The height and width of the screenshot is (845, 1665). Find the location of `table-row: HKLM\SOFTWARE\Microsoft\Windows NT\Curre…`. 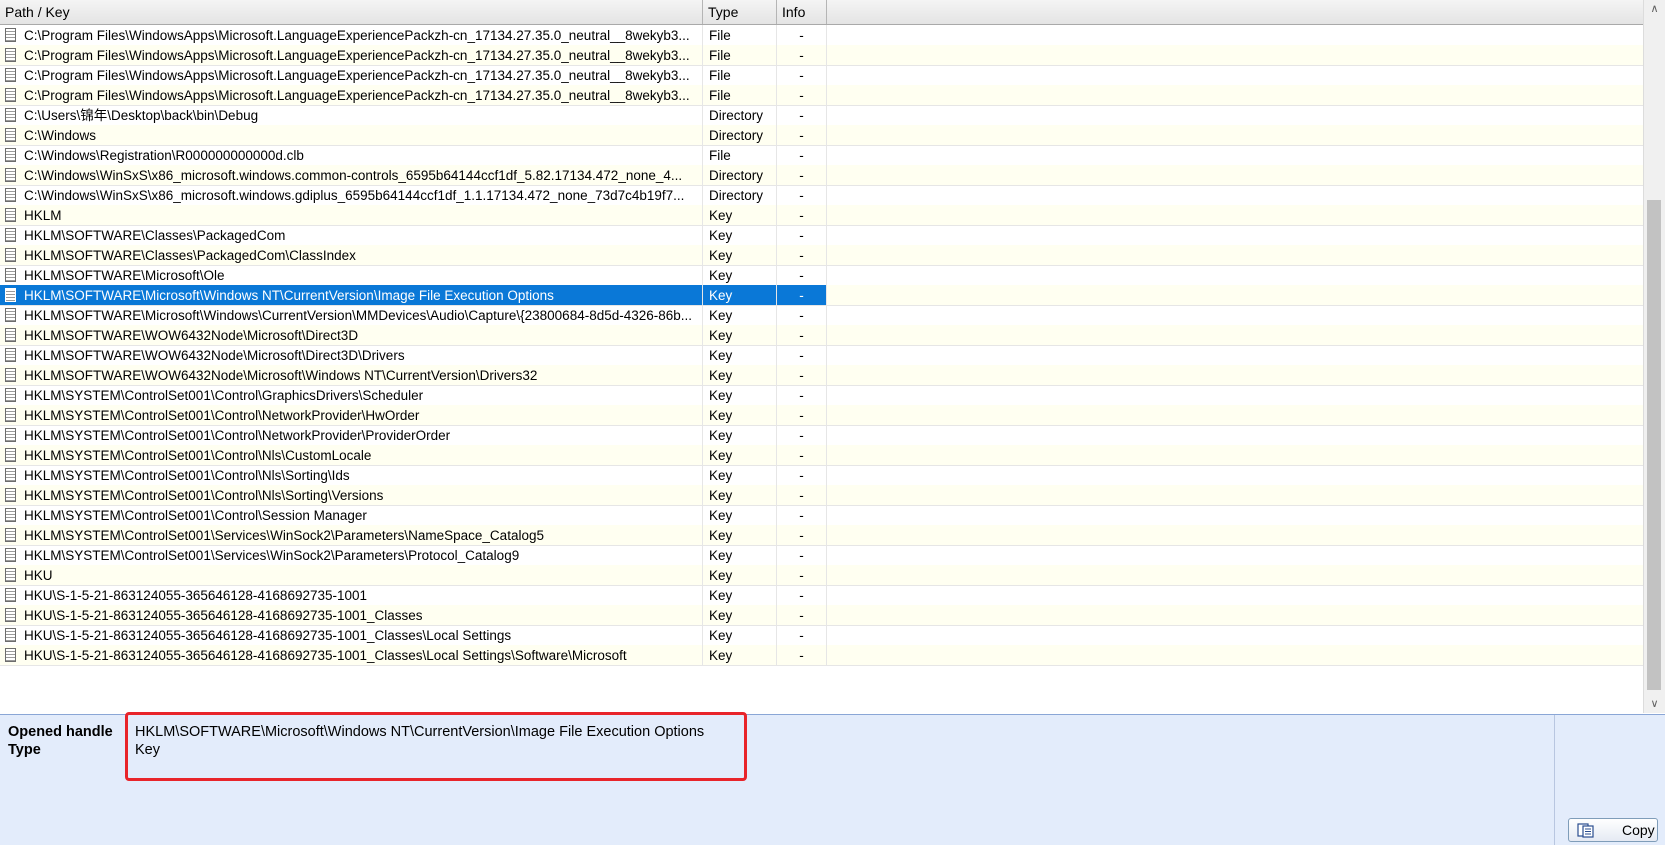

table-row: HKLM\SOFTWARE\Microsoft\Windows NT\Curre… is located at coordinates (822, 295).